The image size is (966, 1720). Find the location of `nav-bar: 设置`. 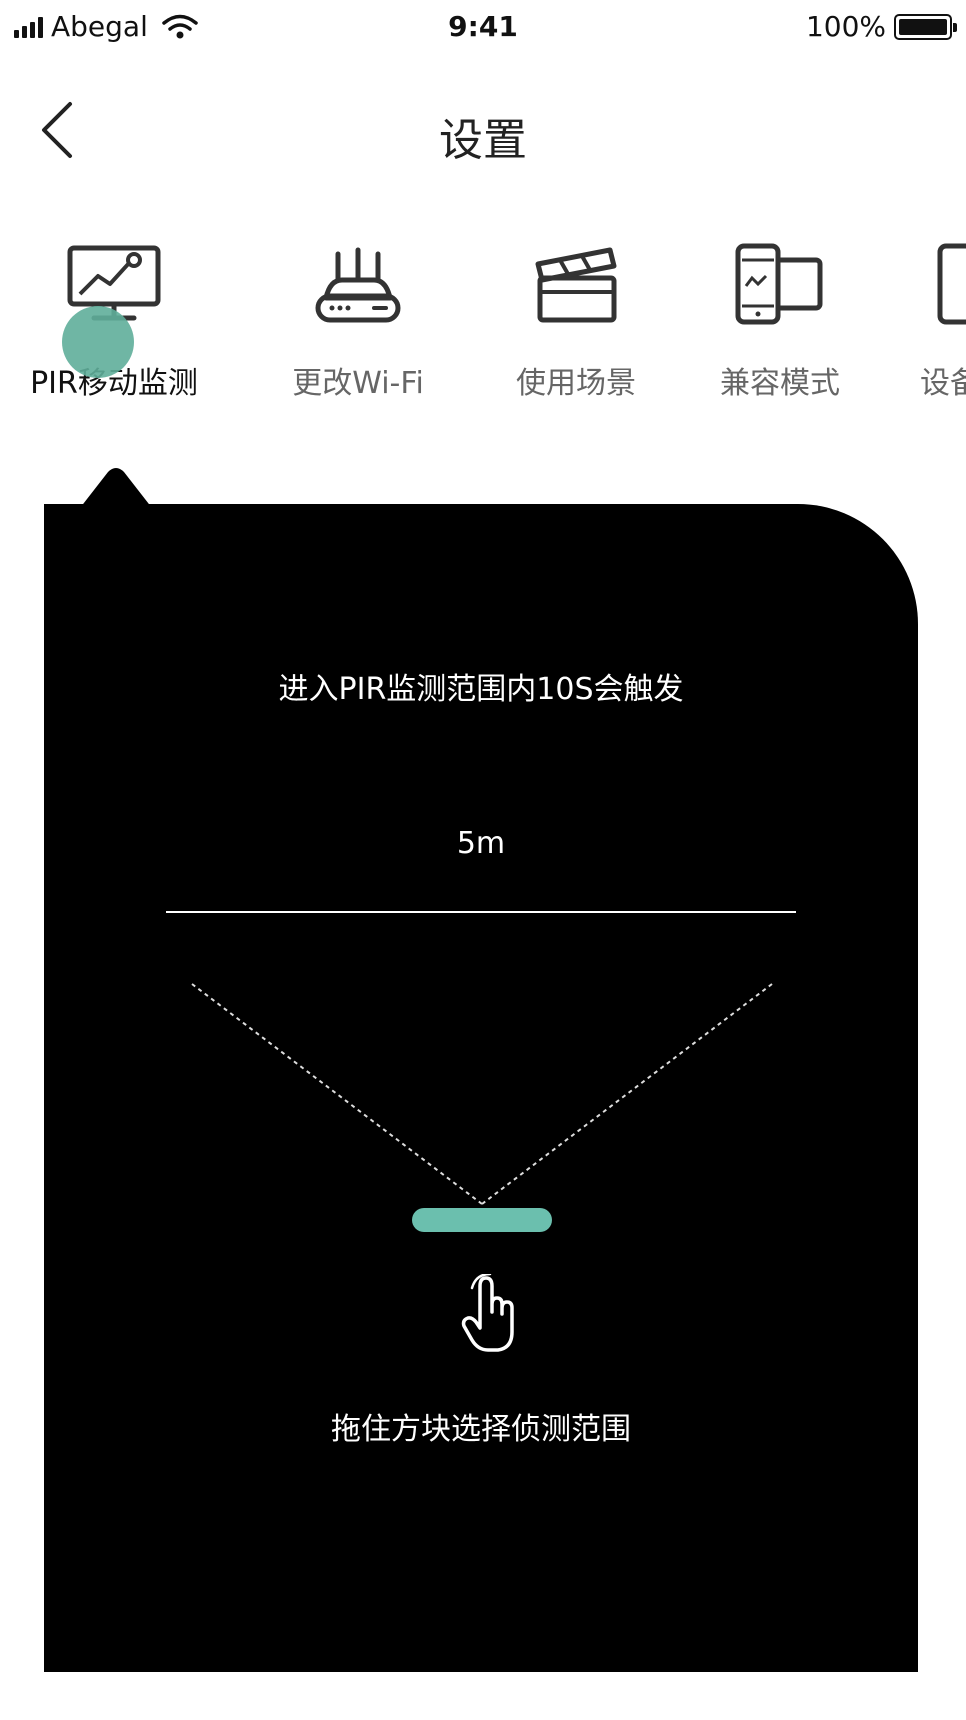

nav-bar: 设置 is located at coordinates (483, 130).